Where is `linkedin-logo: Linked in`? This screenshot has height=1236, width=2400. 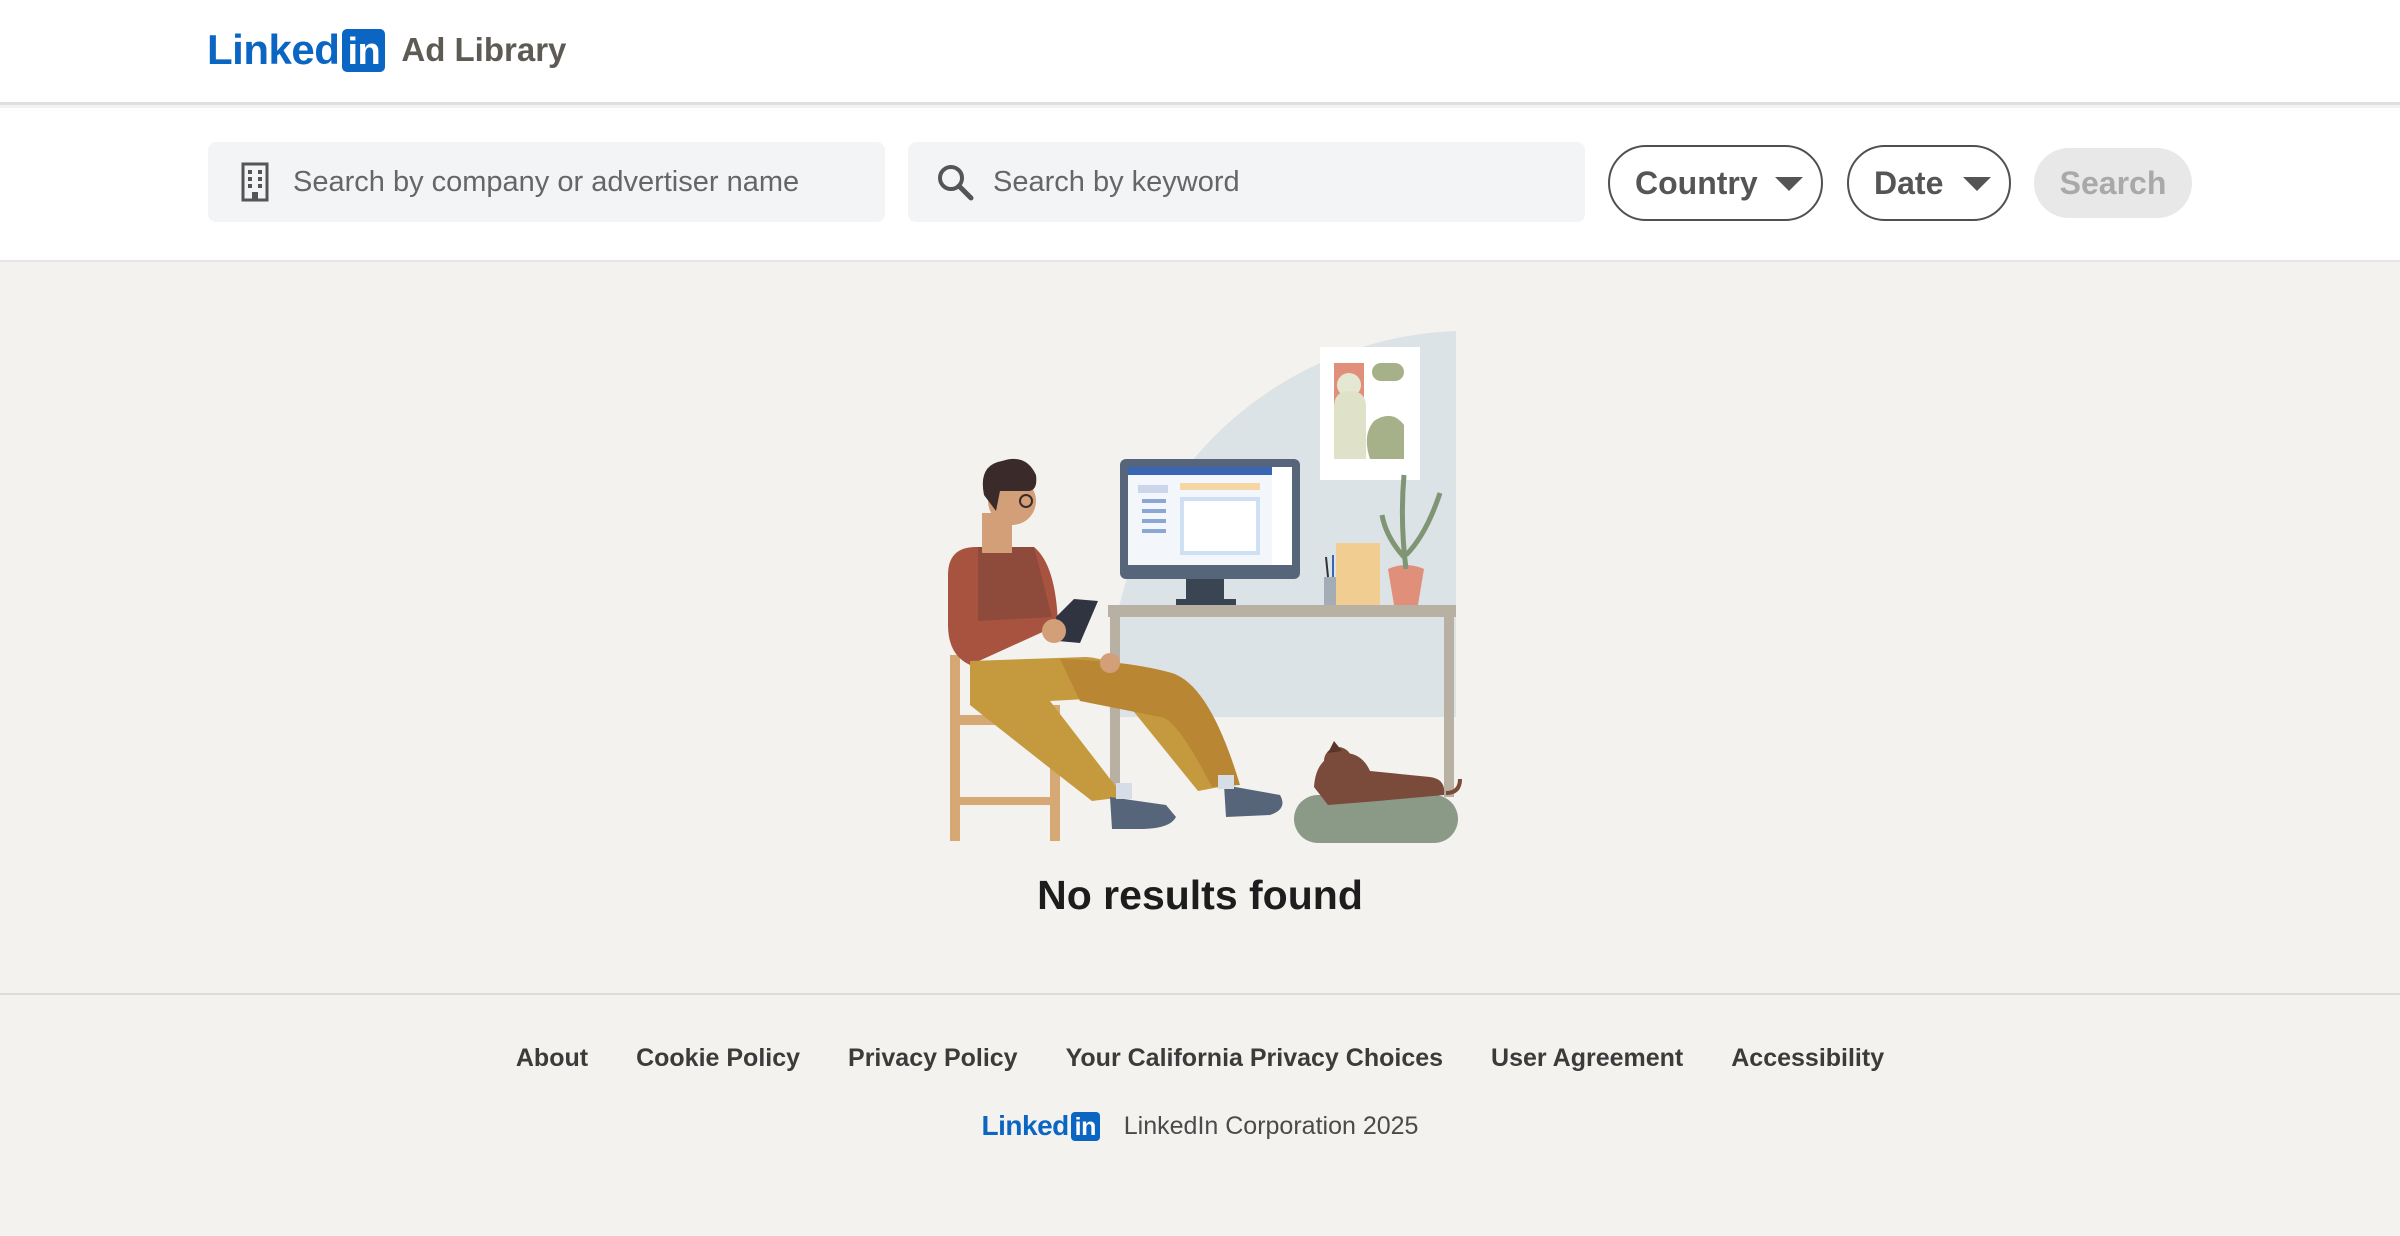 linkedin-logo: Linked in is located at coordinates (296, 50).